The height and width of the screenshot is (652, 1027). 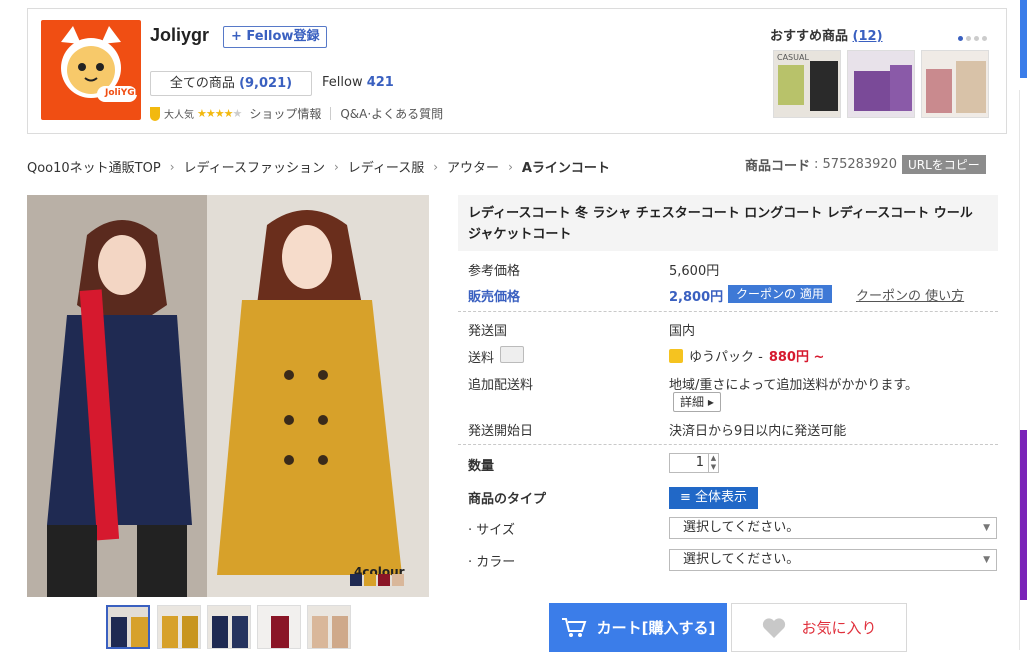 I want to click on ref-price: 5,600円, so click(x=694, y=271).